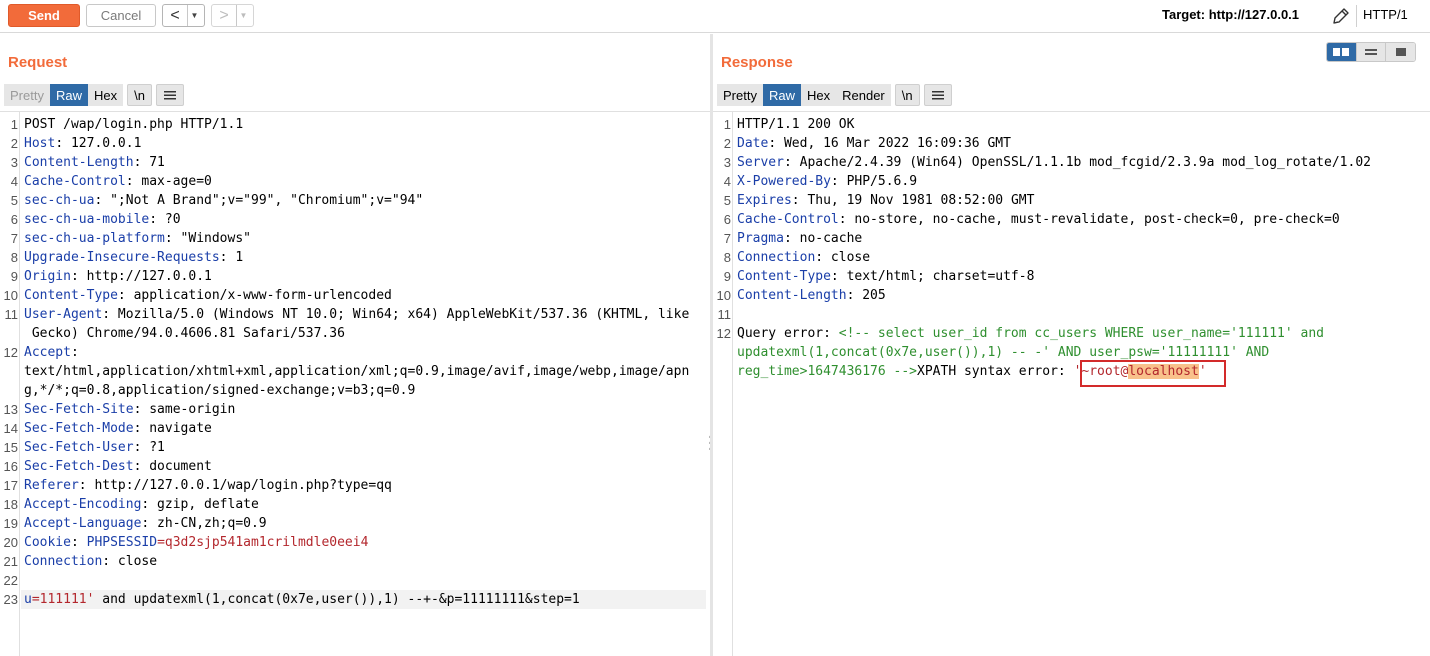 This screenshot has height=656, width=1430. Describe the element at coordinates (51, 485) in the screenshot. I see `header-name: Referer` at that location.